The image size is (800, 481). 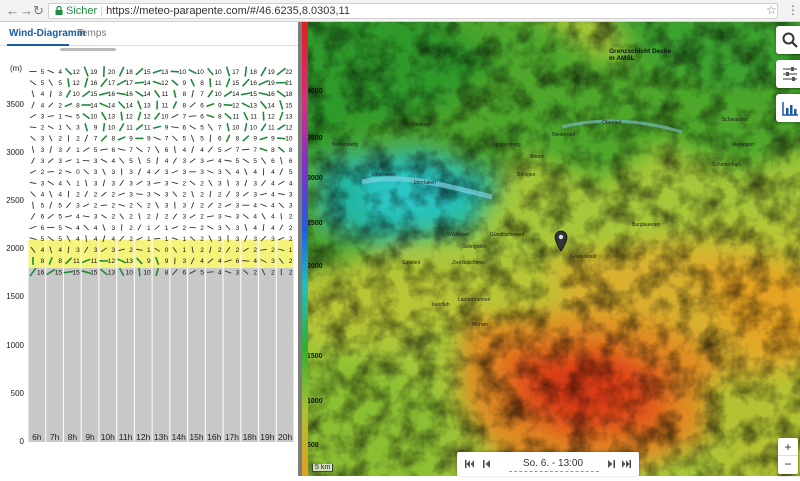 I want to click on zoom-out-button: −, so click(x=788, y=465).